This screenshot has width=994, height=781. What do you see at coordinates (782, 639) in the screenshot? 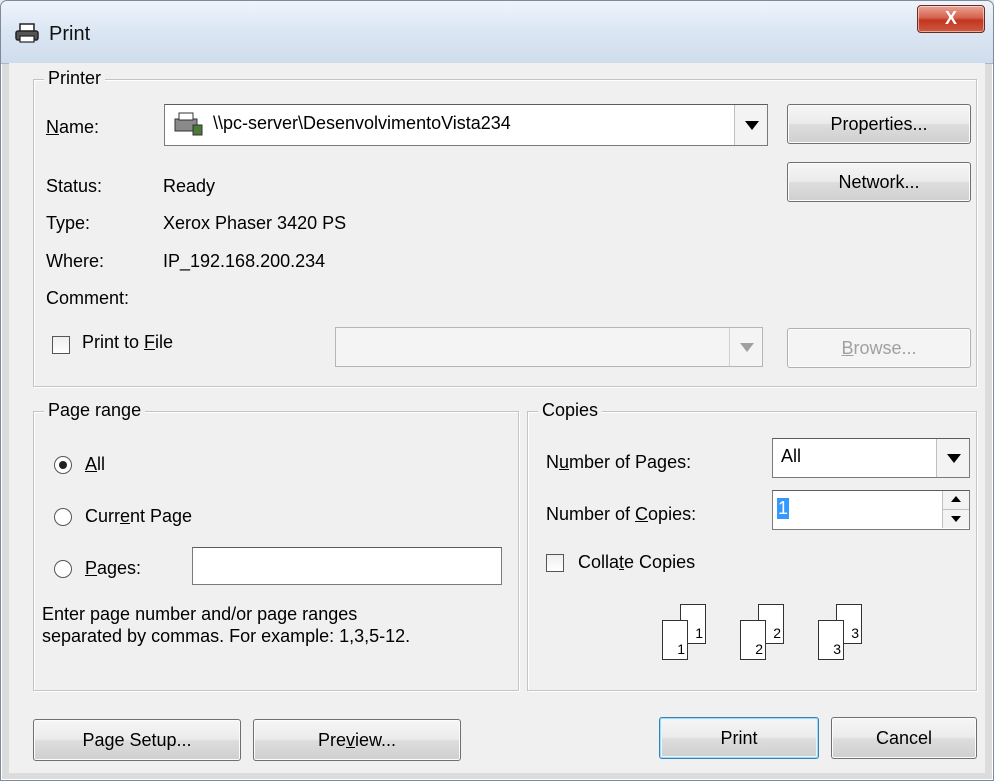
I see `collate-illustration: 1 1 2 2 3 3` at bounding box center [782, 639].